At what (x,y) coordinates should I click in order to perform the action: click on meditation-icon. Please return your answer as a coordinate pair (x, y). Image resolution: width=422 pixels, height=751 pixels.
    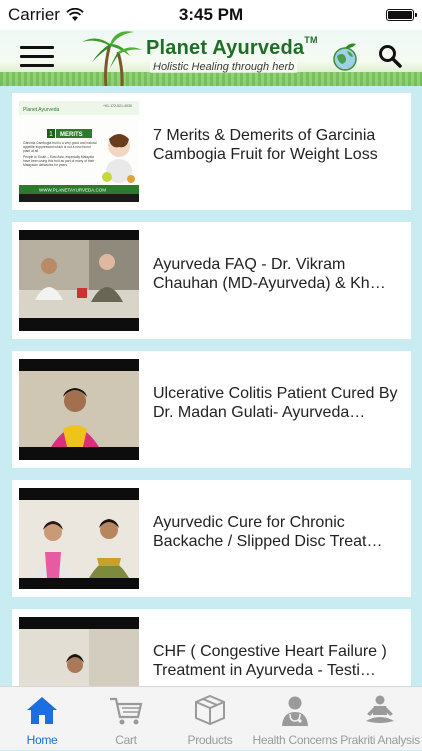
    Looking at the image, I should click on (380, 709).